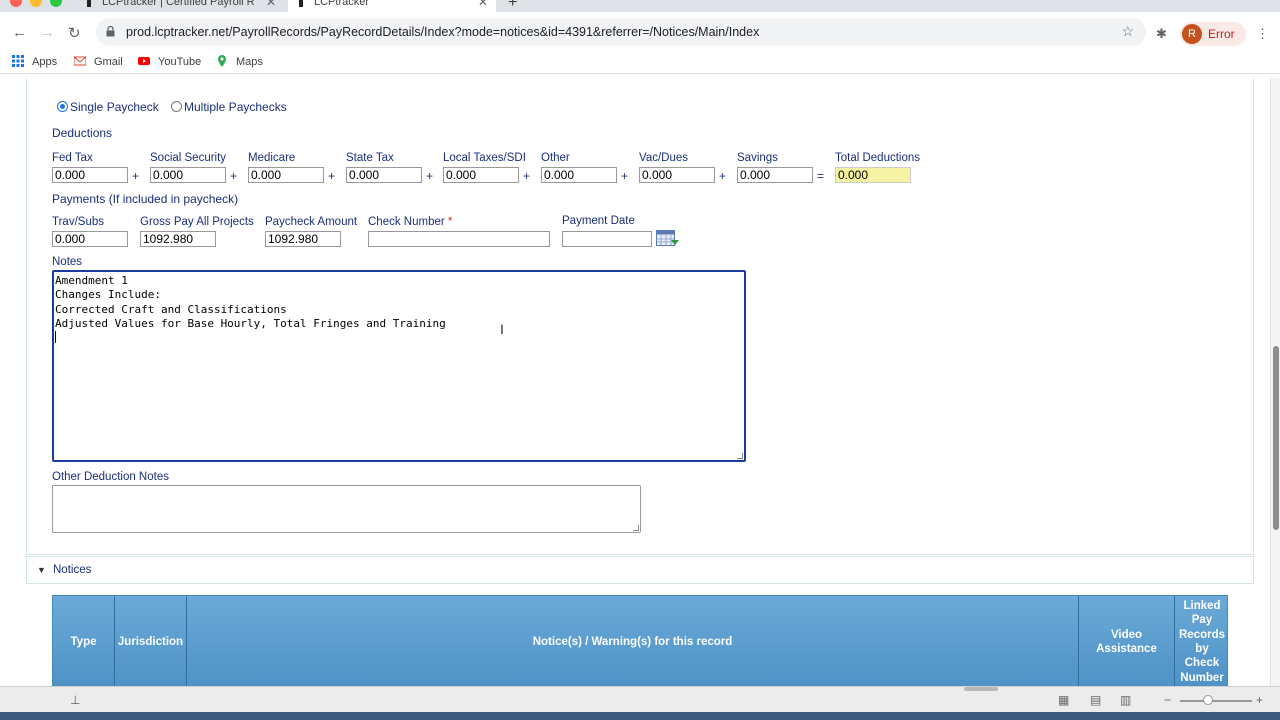 The width and height of the screenshot is (1280, 720). What do you see at coordinates (775, 175) in the screenshot?
I see `savings-input` at bounding box center [775, 175].